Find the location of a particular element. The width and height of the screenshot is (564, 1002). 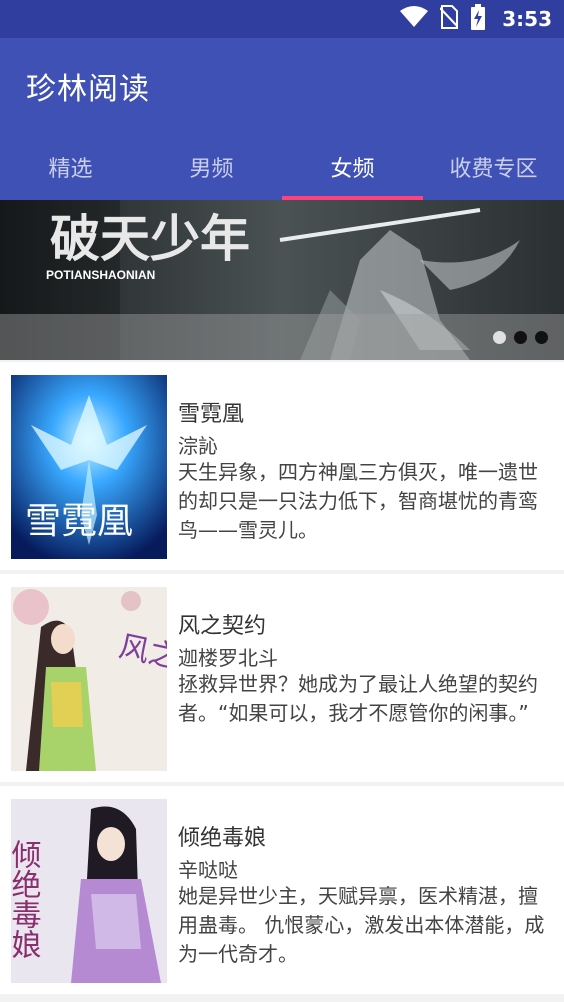

banner-title-art: 破天少年 is located at coordinates (150, 238).